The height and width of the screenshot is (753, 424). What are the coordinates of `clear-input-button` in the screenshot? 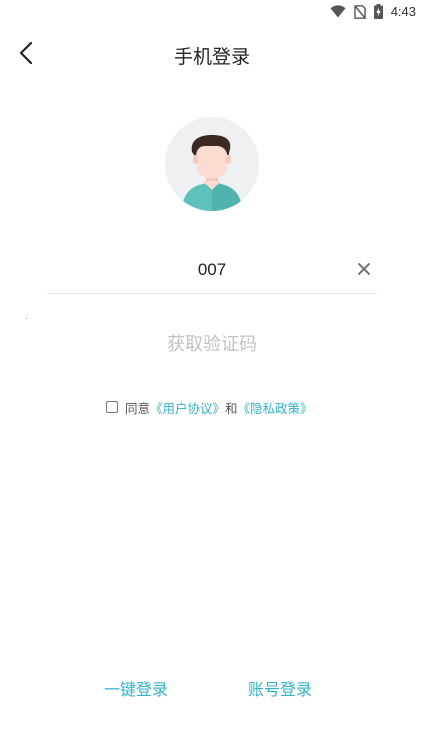 It's located at (364, 269).